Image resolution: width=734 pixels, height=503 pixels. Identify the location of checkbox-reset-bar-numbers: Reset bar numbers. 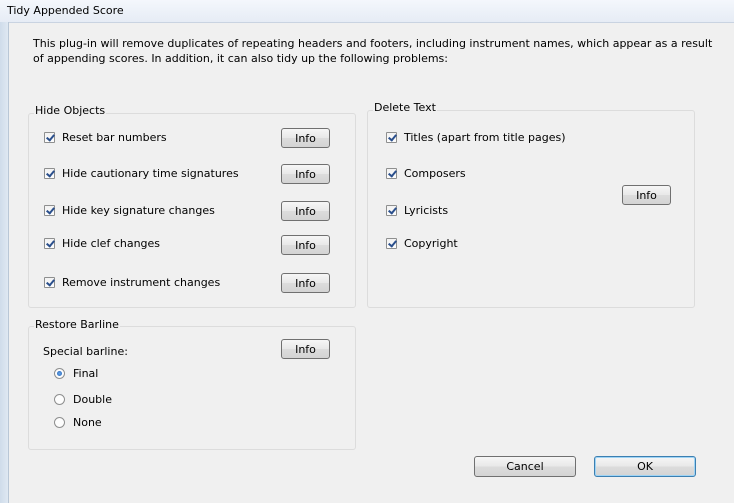
(105, 137).